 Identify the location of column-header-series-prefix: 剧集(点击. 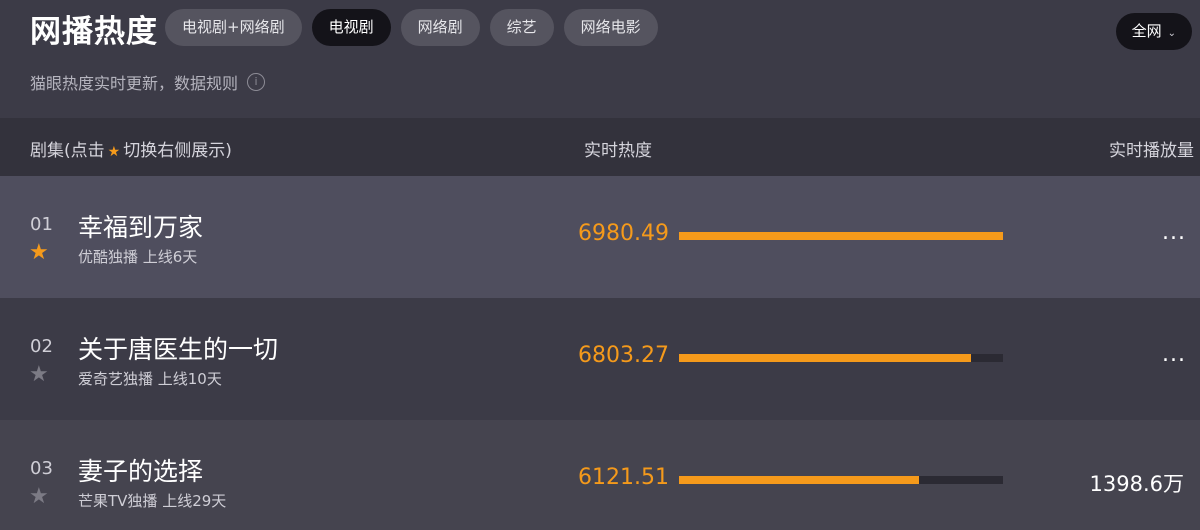
(67, 151).